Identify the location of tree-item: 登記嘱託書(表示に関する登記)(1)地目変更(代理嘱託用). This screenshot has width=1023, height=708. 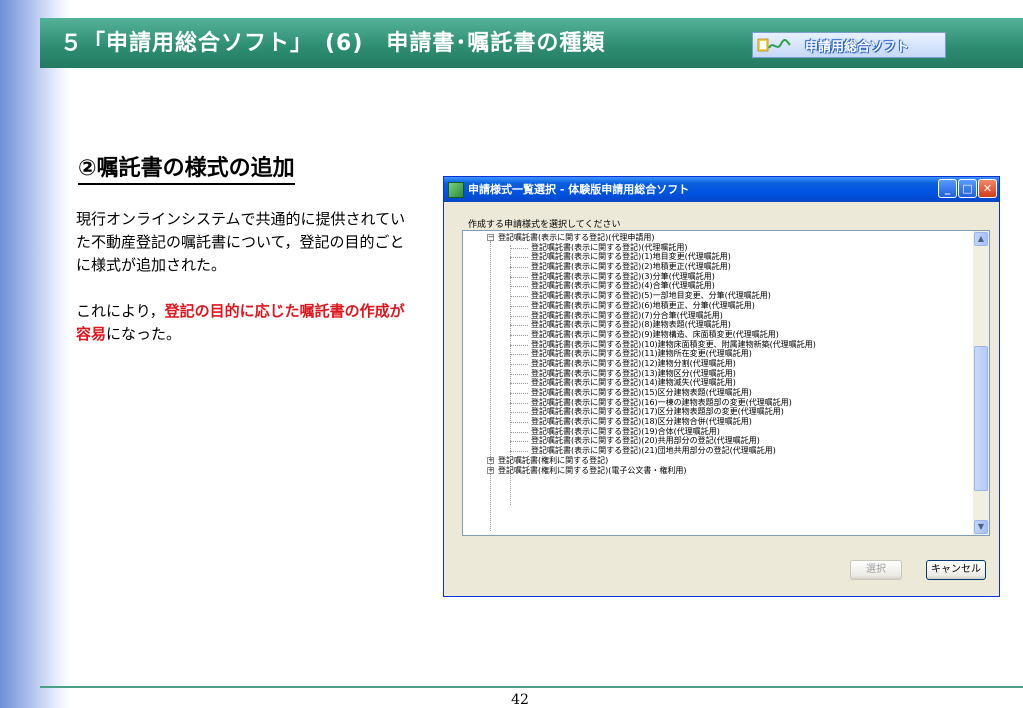
(718, 257).